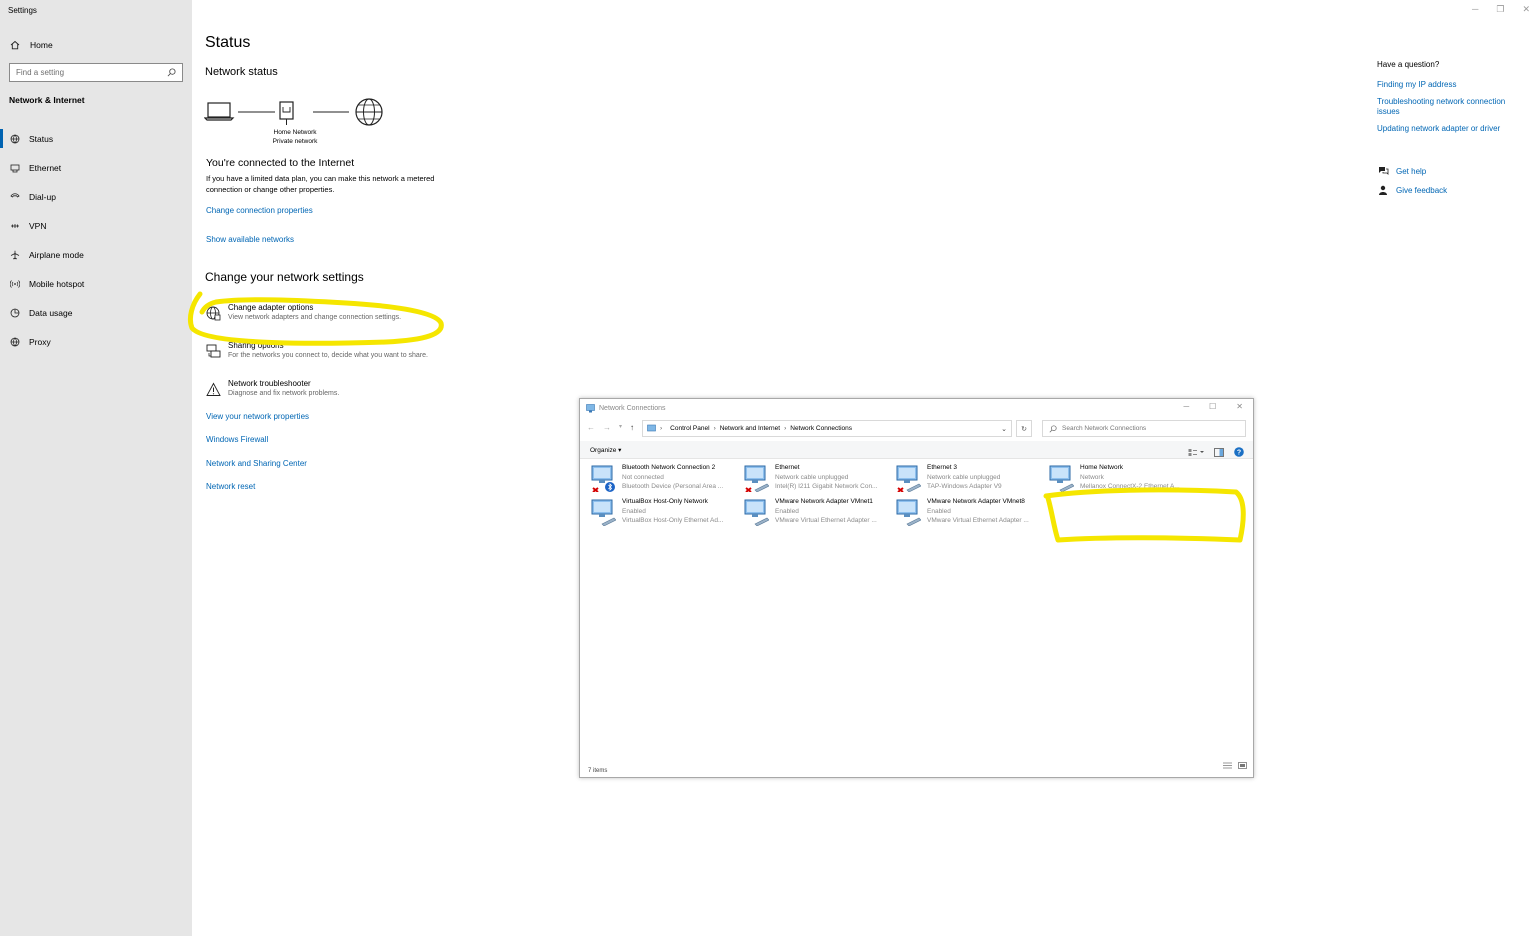 This screenshot has width=1536, height=936. What do you see at coordinates (213, 351) in the screenshot?
I see `sharing-icon` at bounding box center [213, 351].